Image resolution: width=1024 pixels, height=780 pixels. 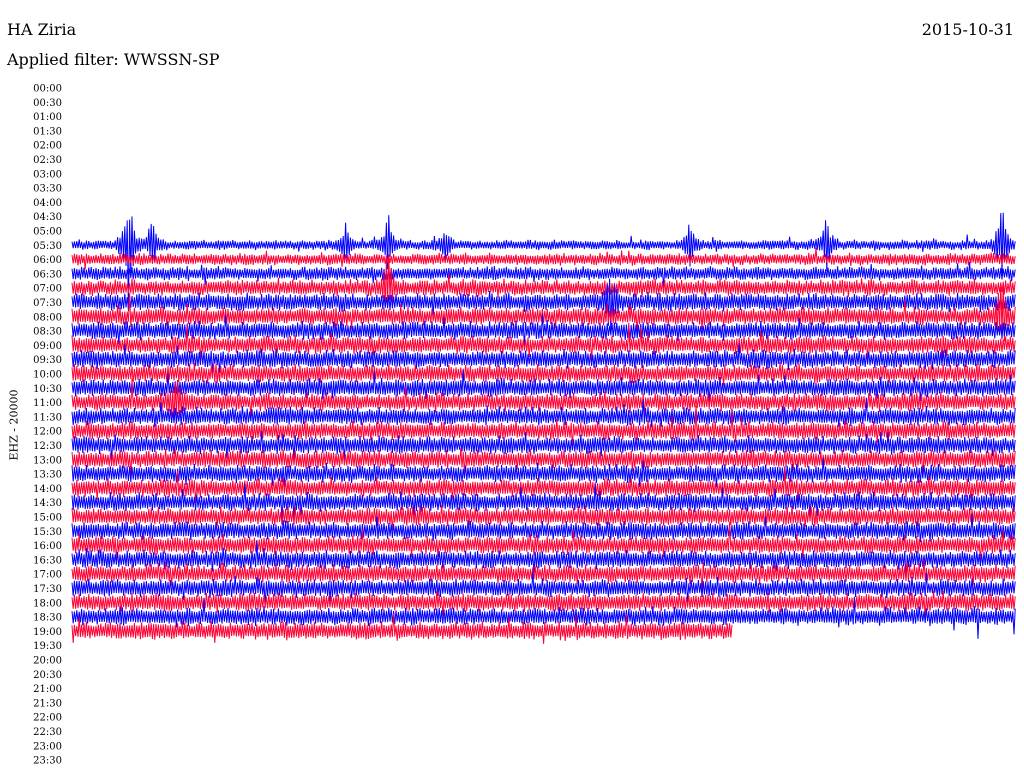 I want to click on time-tick-1530: 15:30, so click(x=47, y=532).